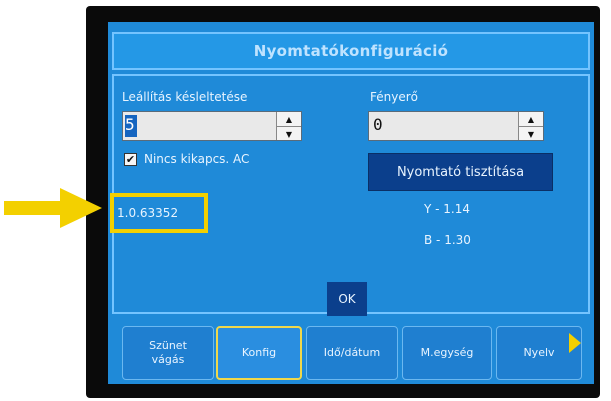  What do you see at coordinates (197, 159) in the screenshot?
I see `no-shutdown-ac-label: Nincs kikapcs. AC` at bounding box center [197, 159].